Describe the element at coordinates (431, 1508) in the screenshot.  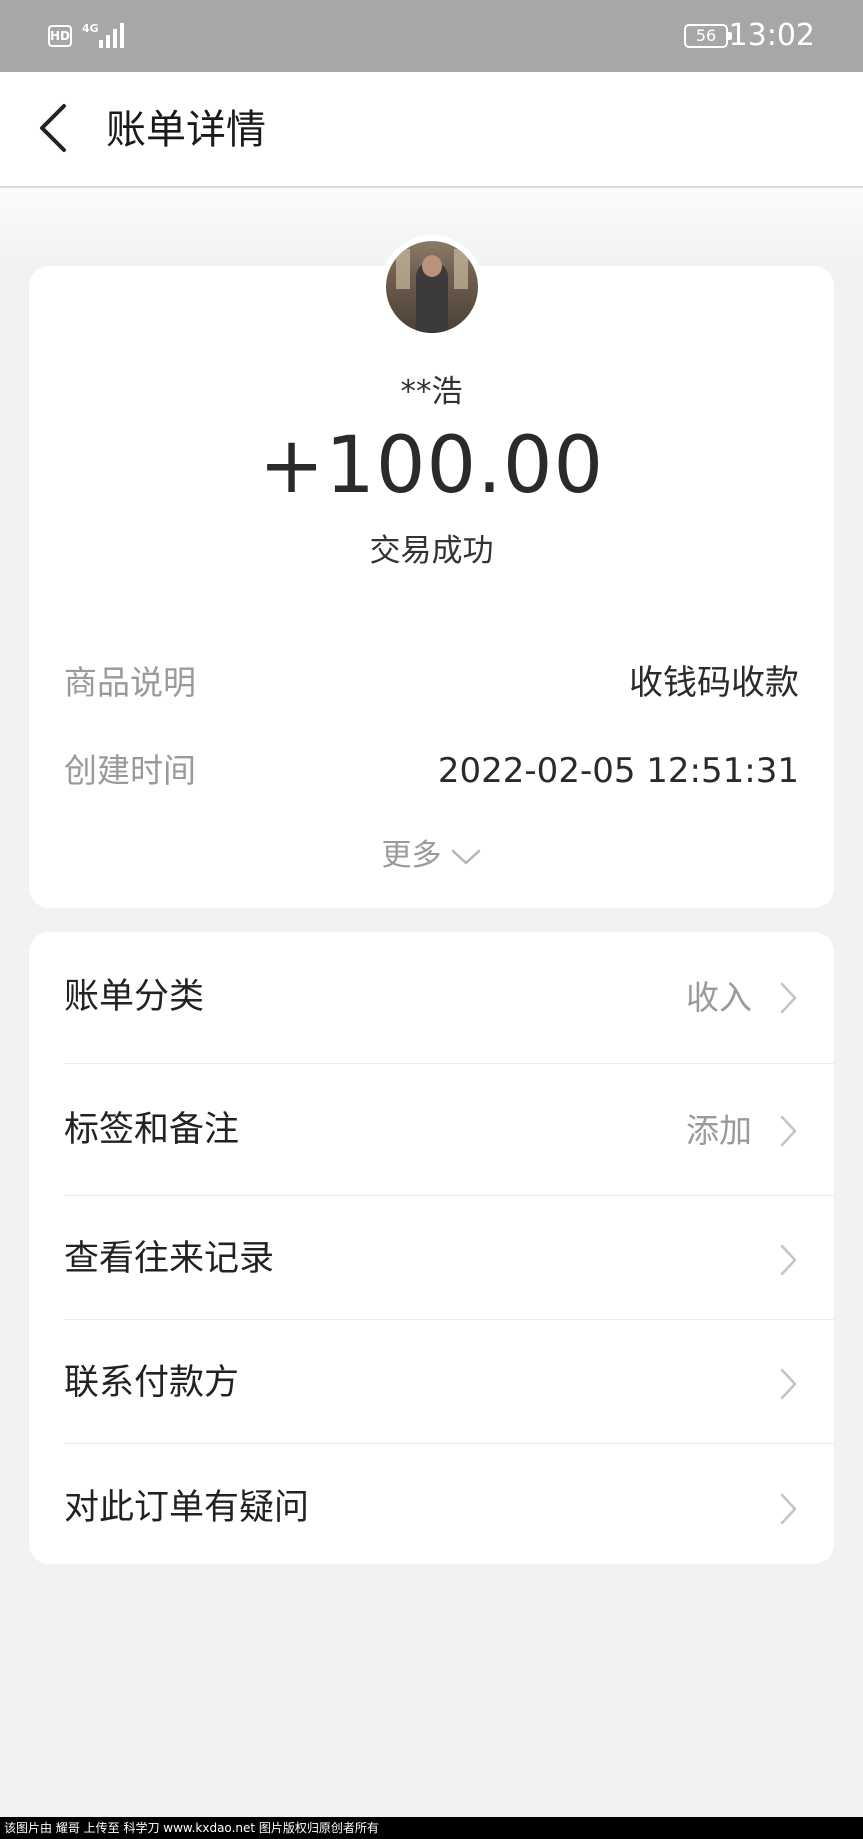
I see `menu-item-order-question: 对此订单有疑问` at that location.